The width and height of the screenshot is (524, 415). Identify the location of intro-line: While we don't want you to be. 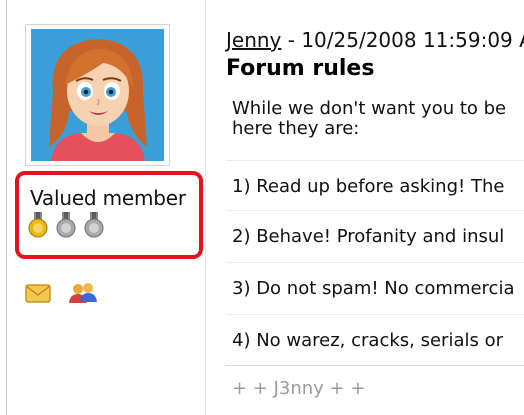
(369, 108).